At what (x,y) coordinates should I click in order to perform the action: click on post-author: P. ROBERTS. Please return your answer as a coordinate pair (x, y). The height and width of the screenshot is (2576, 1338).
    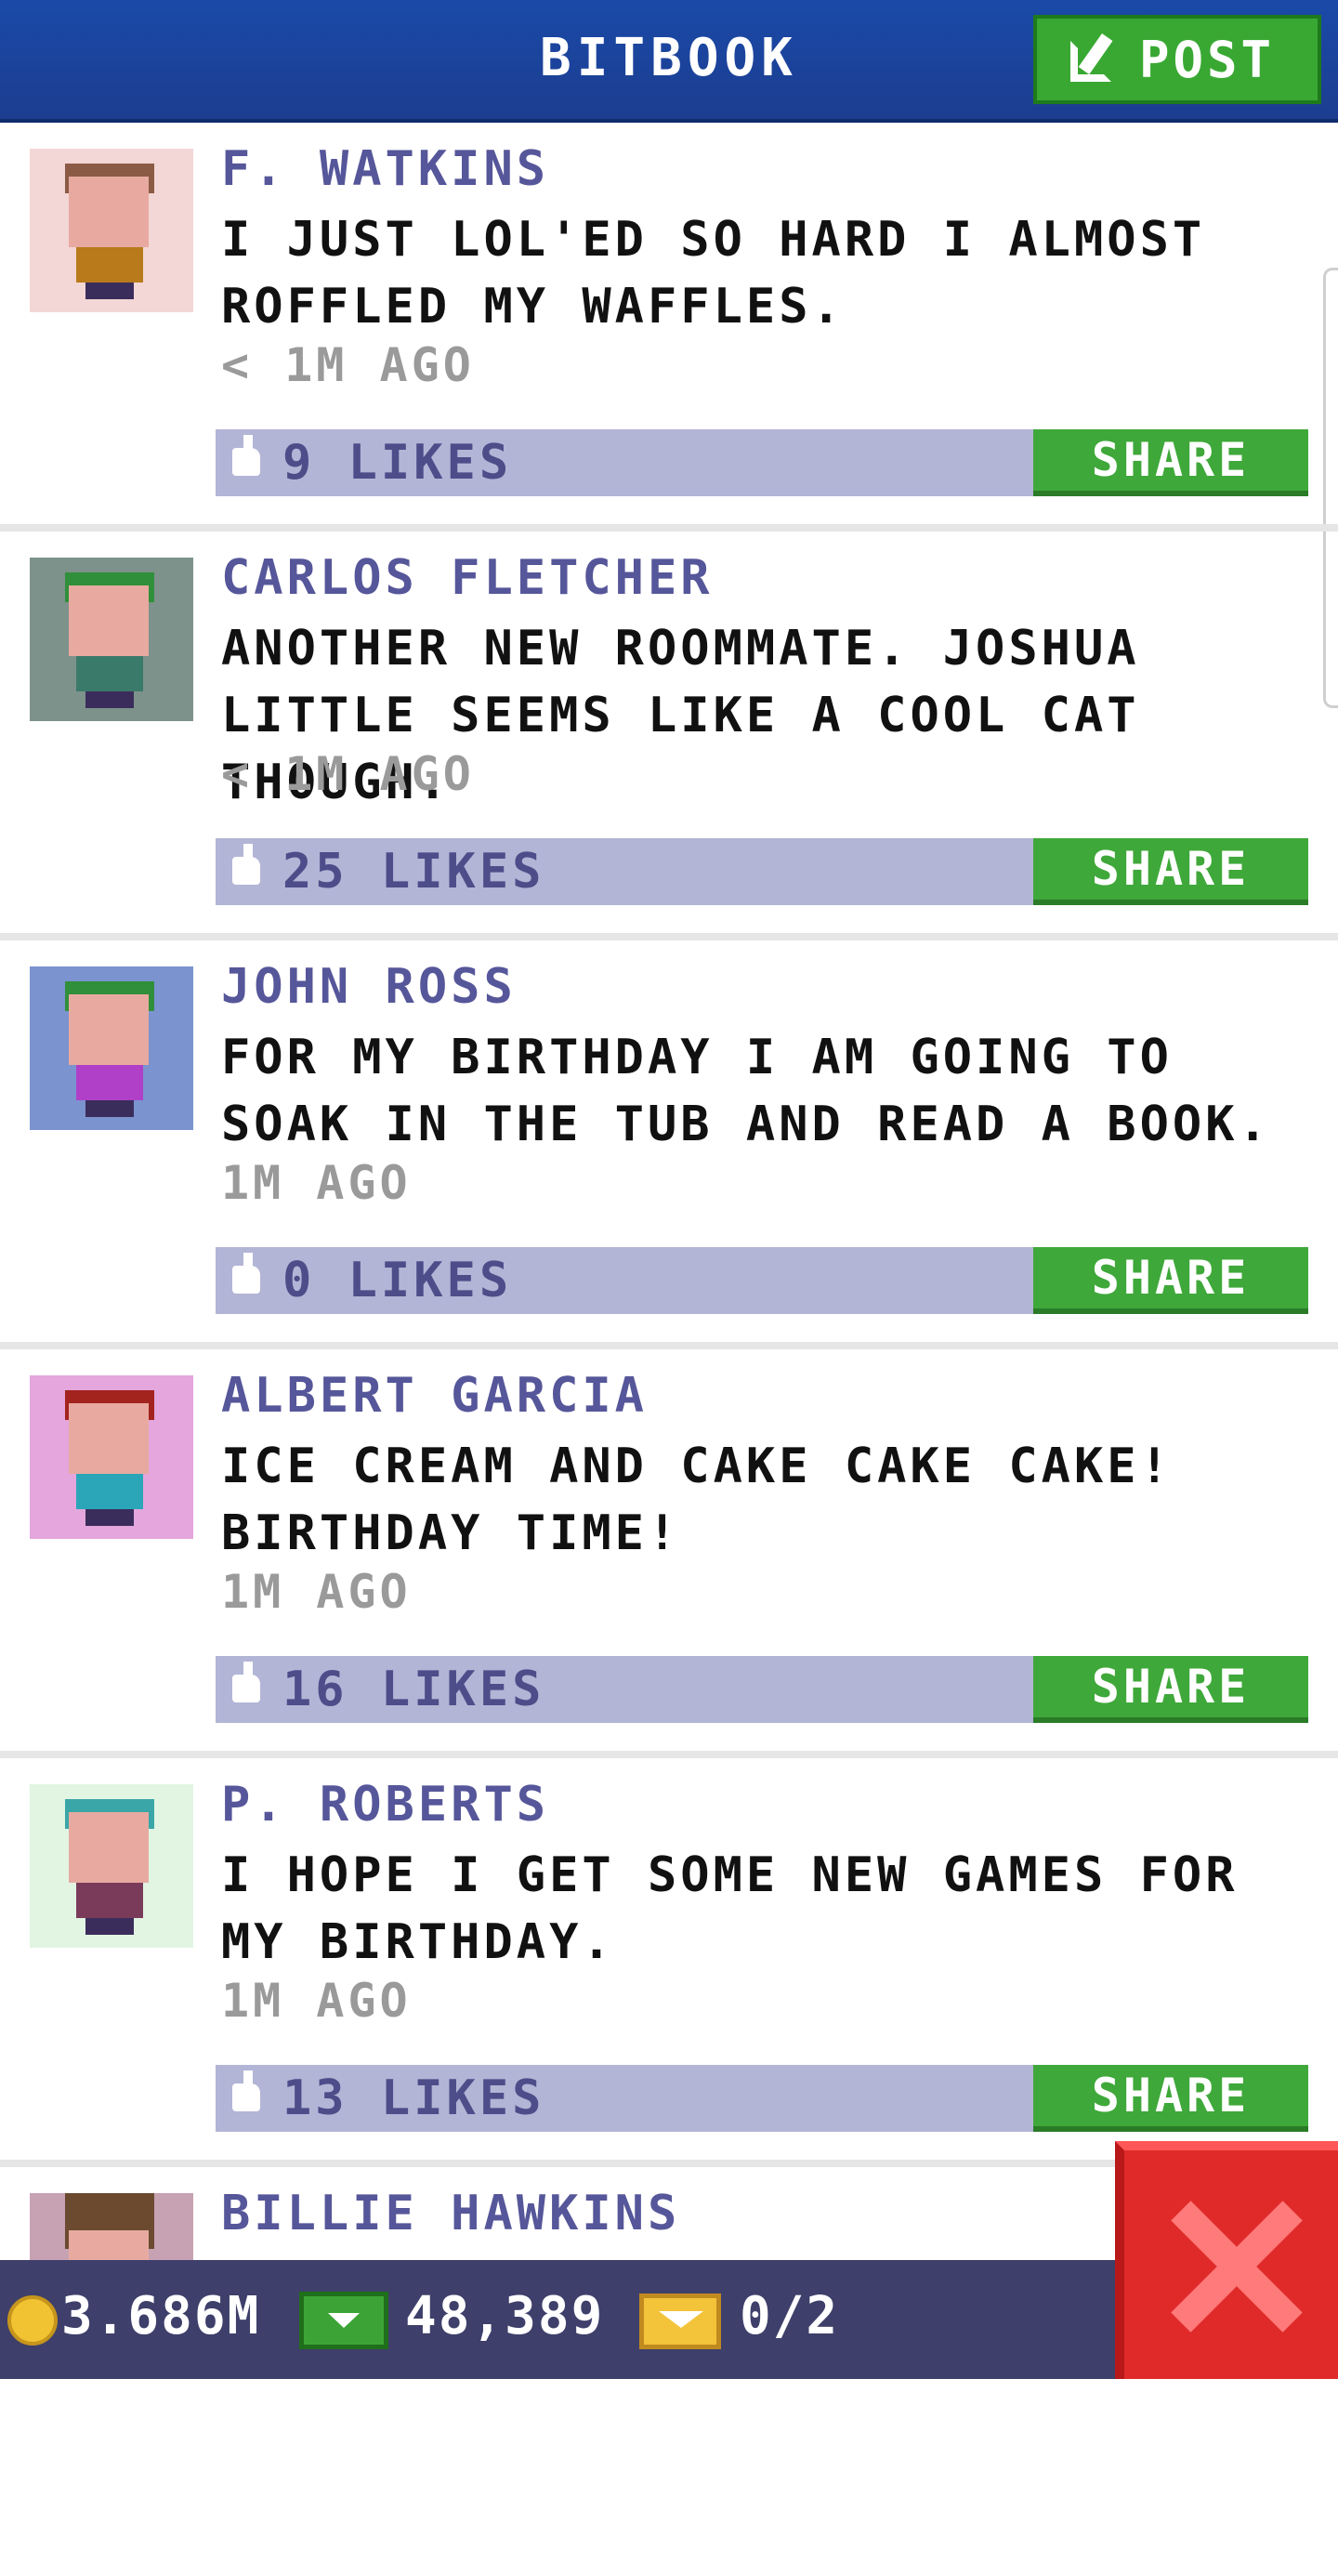
    Looking at the image, I should click on (385, 1805).